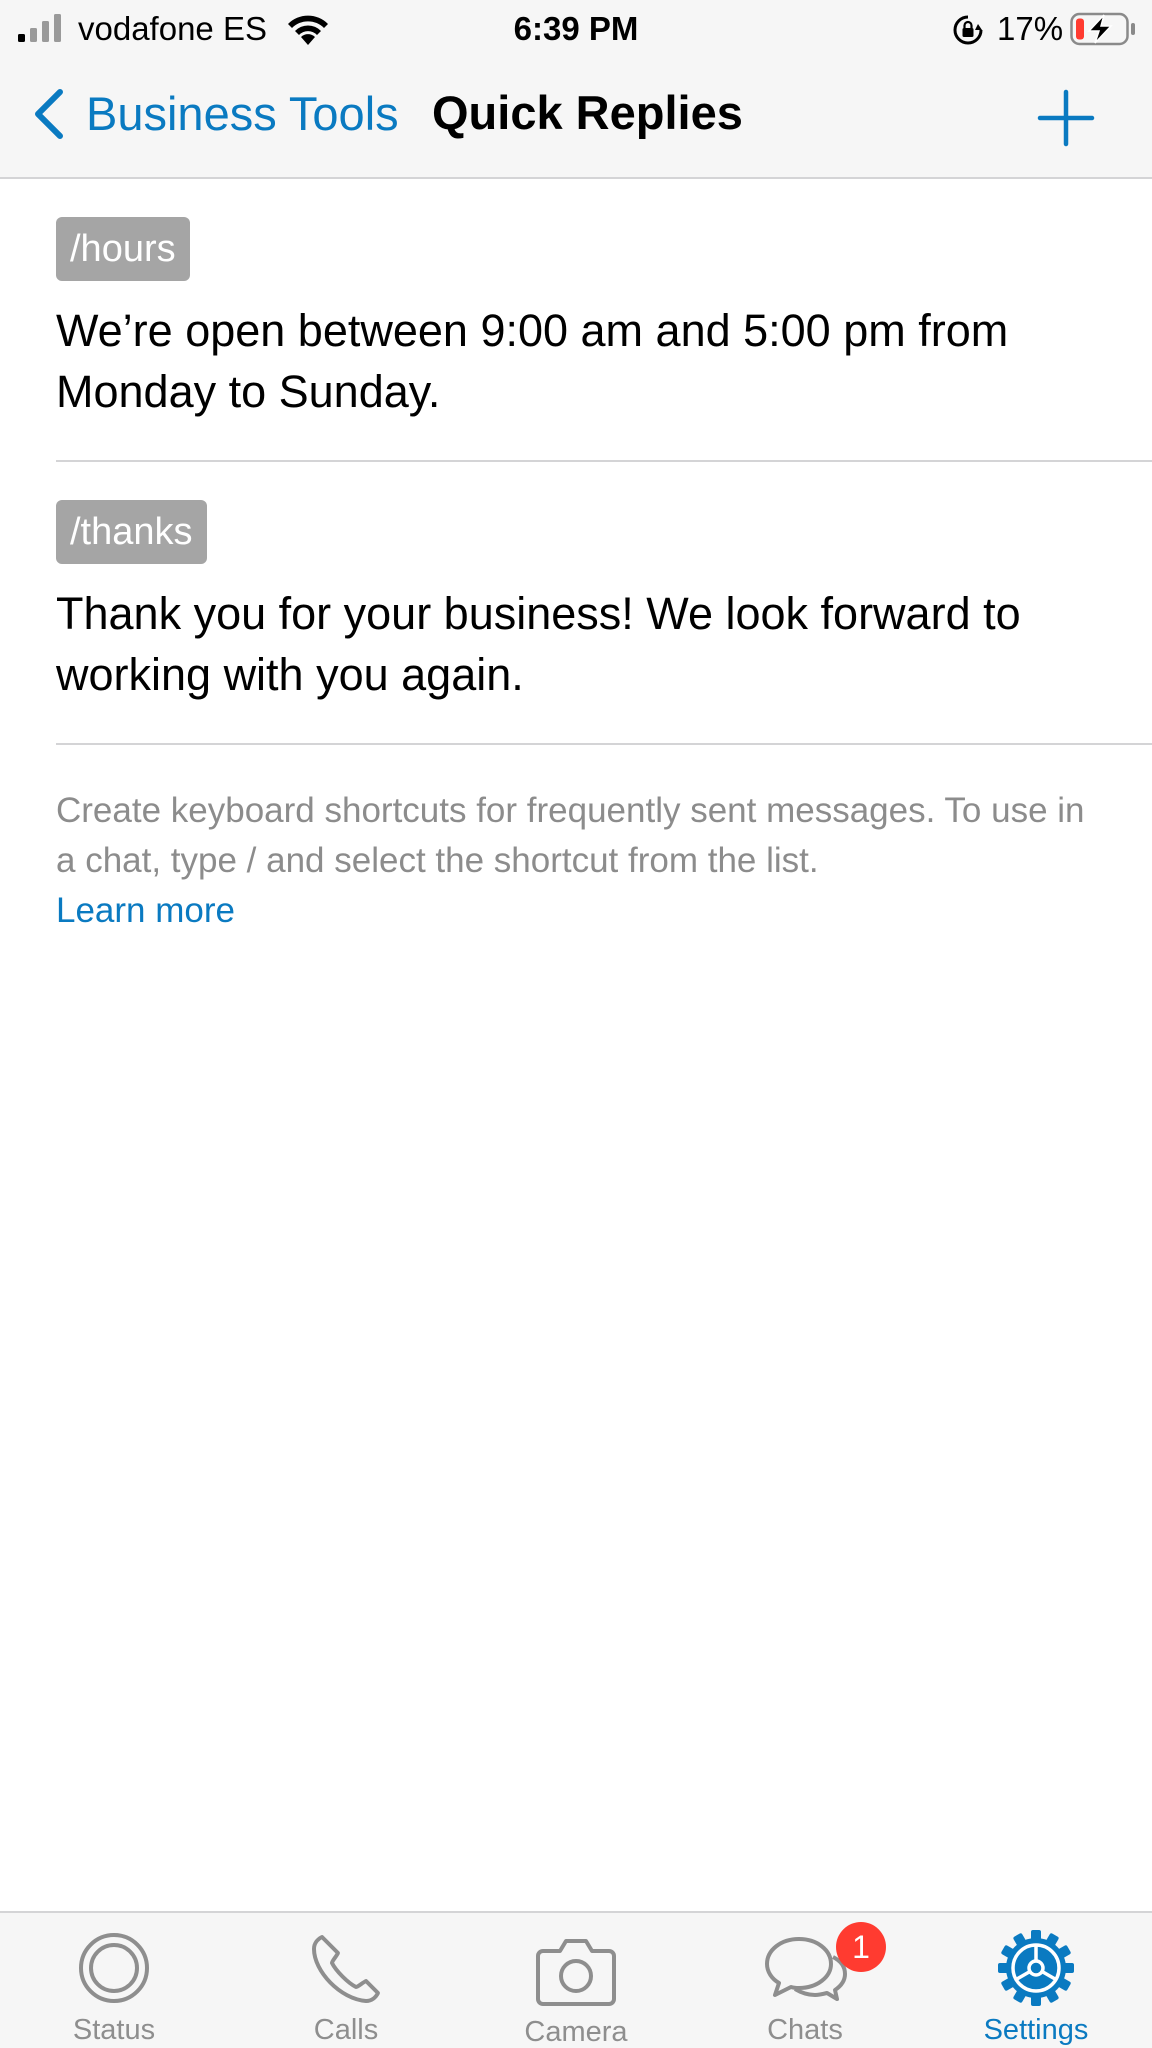 The width and height of the screenshot is (1152, 2048). I want to click on battery-charging-icon, so click(1102, 29).